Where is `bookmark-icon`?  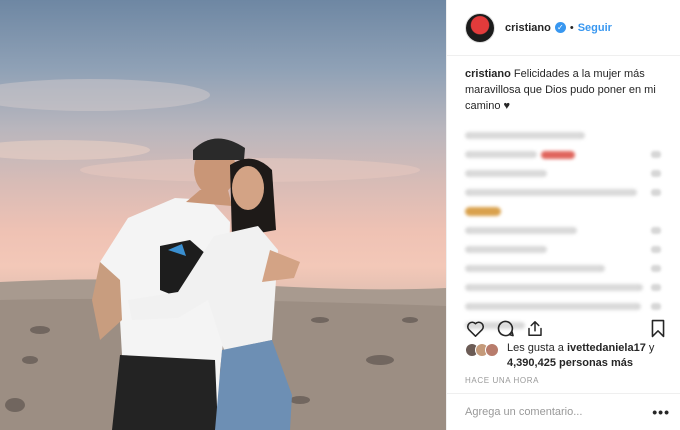
bookmark-icon is located at coordinates (658, 328).